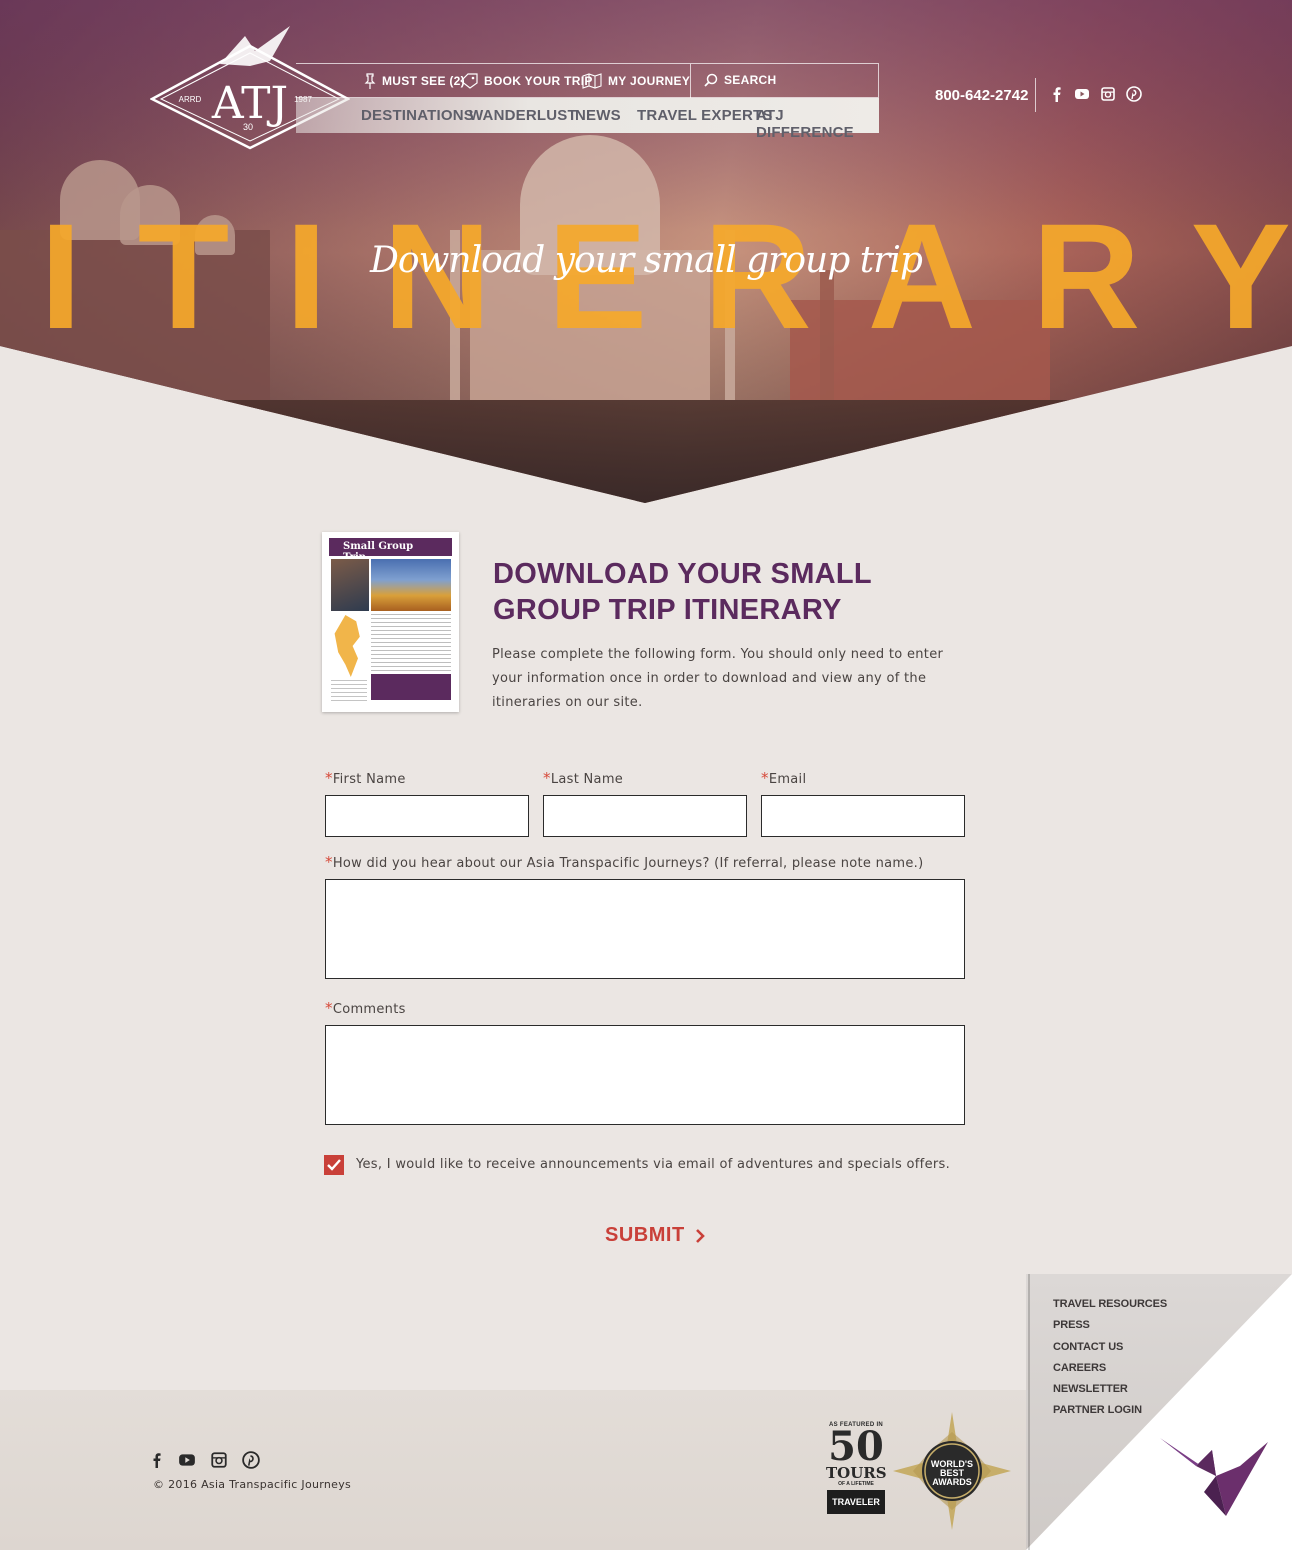 Image resolution: width=1292 pixels, height=1550 pixels. What do you see at coordinates (646, 451) in the screenshot?
I see `hero-water` at bounding box center [646, 451].